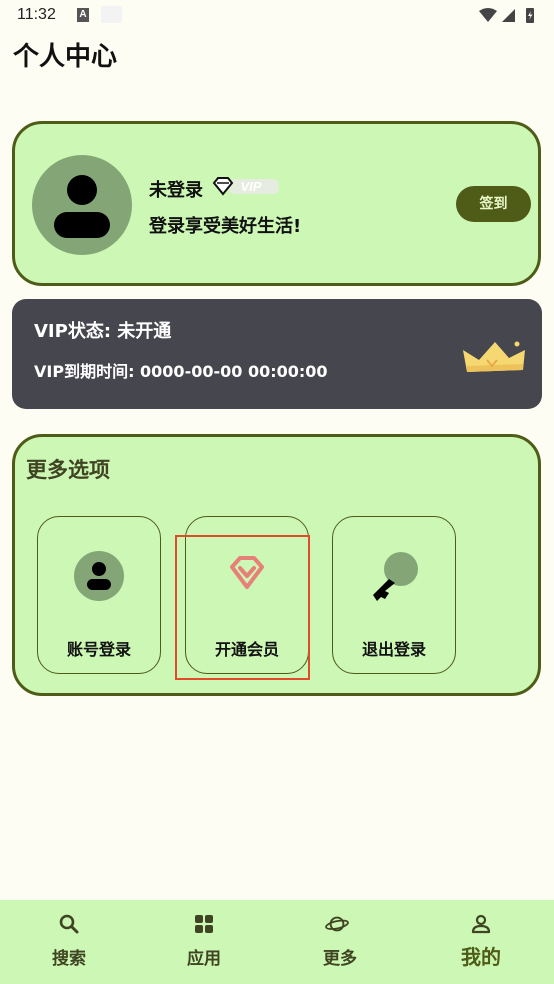  What do you see at coordinates (204, 942) in the screenshot?
I see `nav-item-apps: 应用` at bounding box center [204, 942].